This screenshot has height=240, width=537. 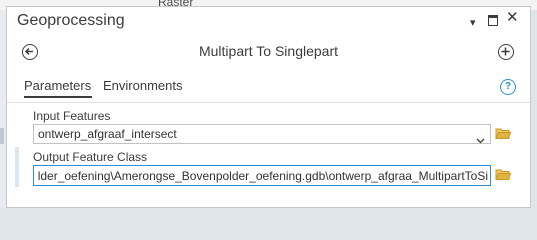 What do you see at coordinates (142, 85) in the screenshot?
I see `tab-environments: Environments` at bounding box center [142, 85].